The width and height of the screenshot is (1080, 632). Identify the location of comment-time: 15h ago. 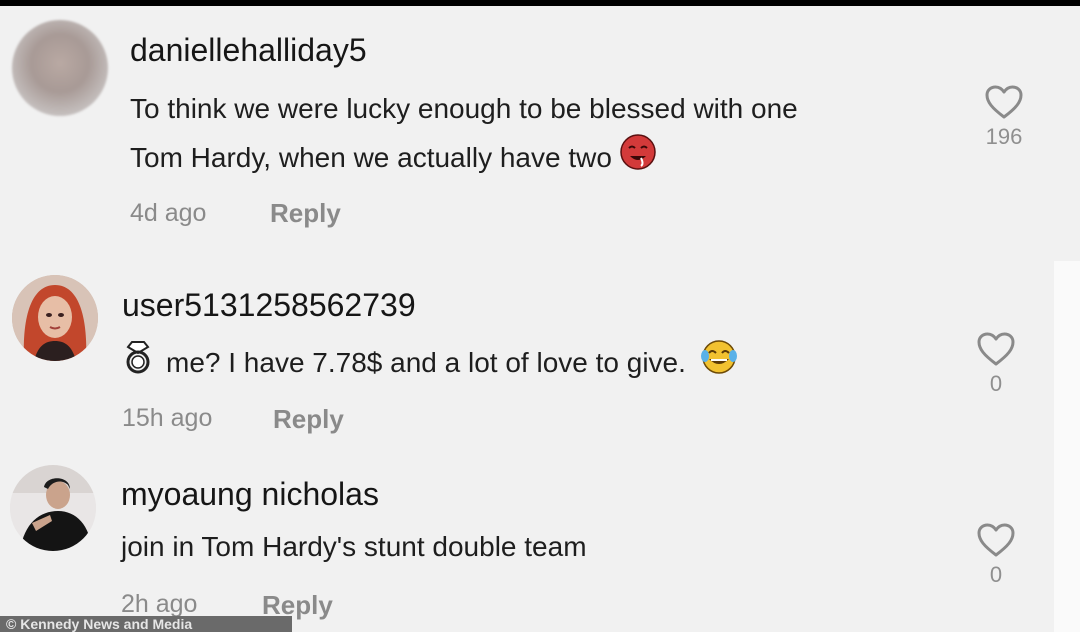
(167, 418).